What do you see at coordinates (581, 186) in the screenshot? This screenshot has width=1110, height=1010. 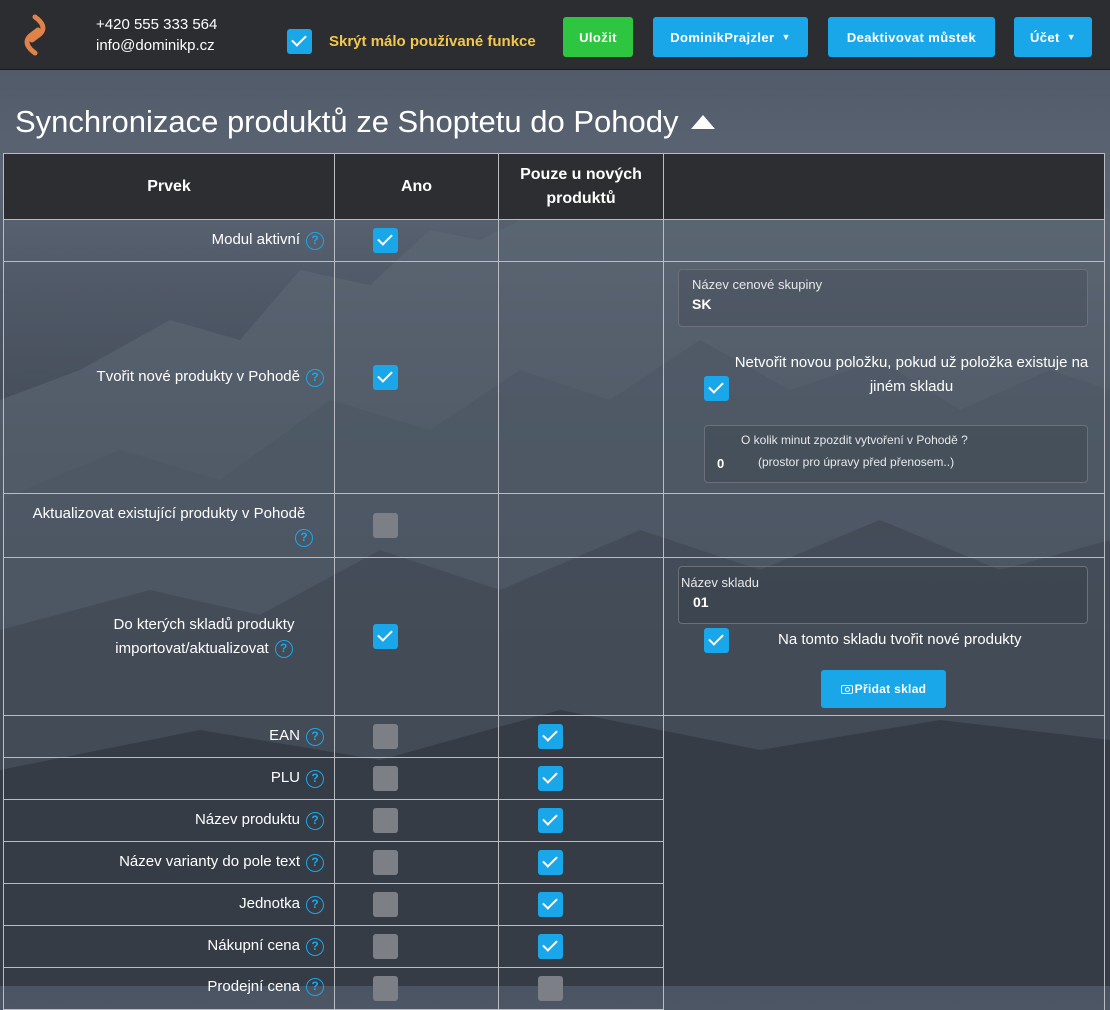 I see `header-new-only: Pouze u nových produktů` at bounding box center [581, 186].